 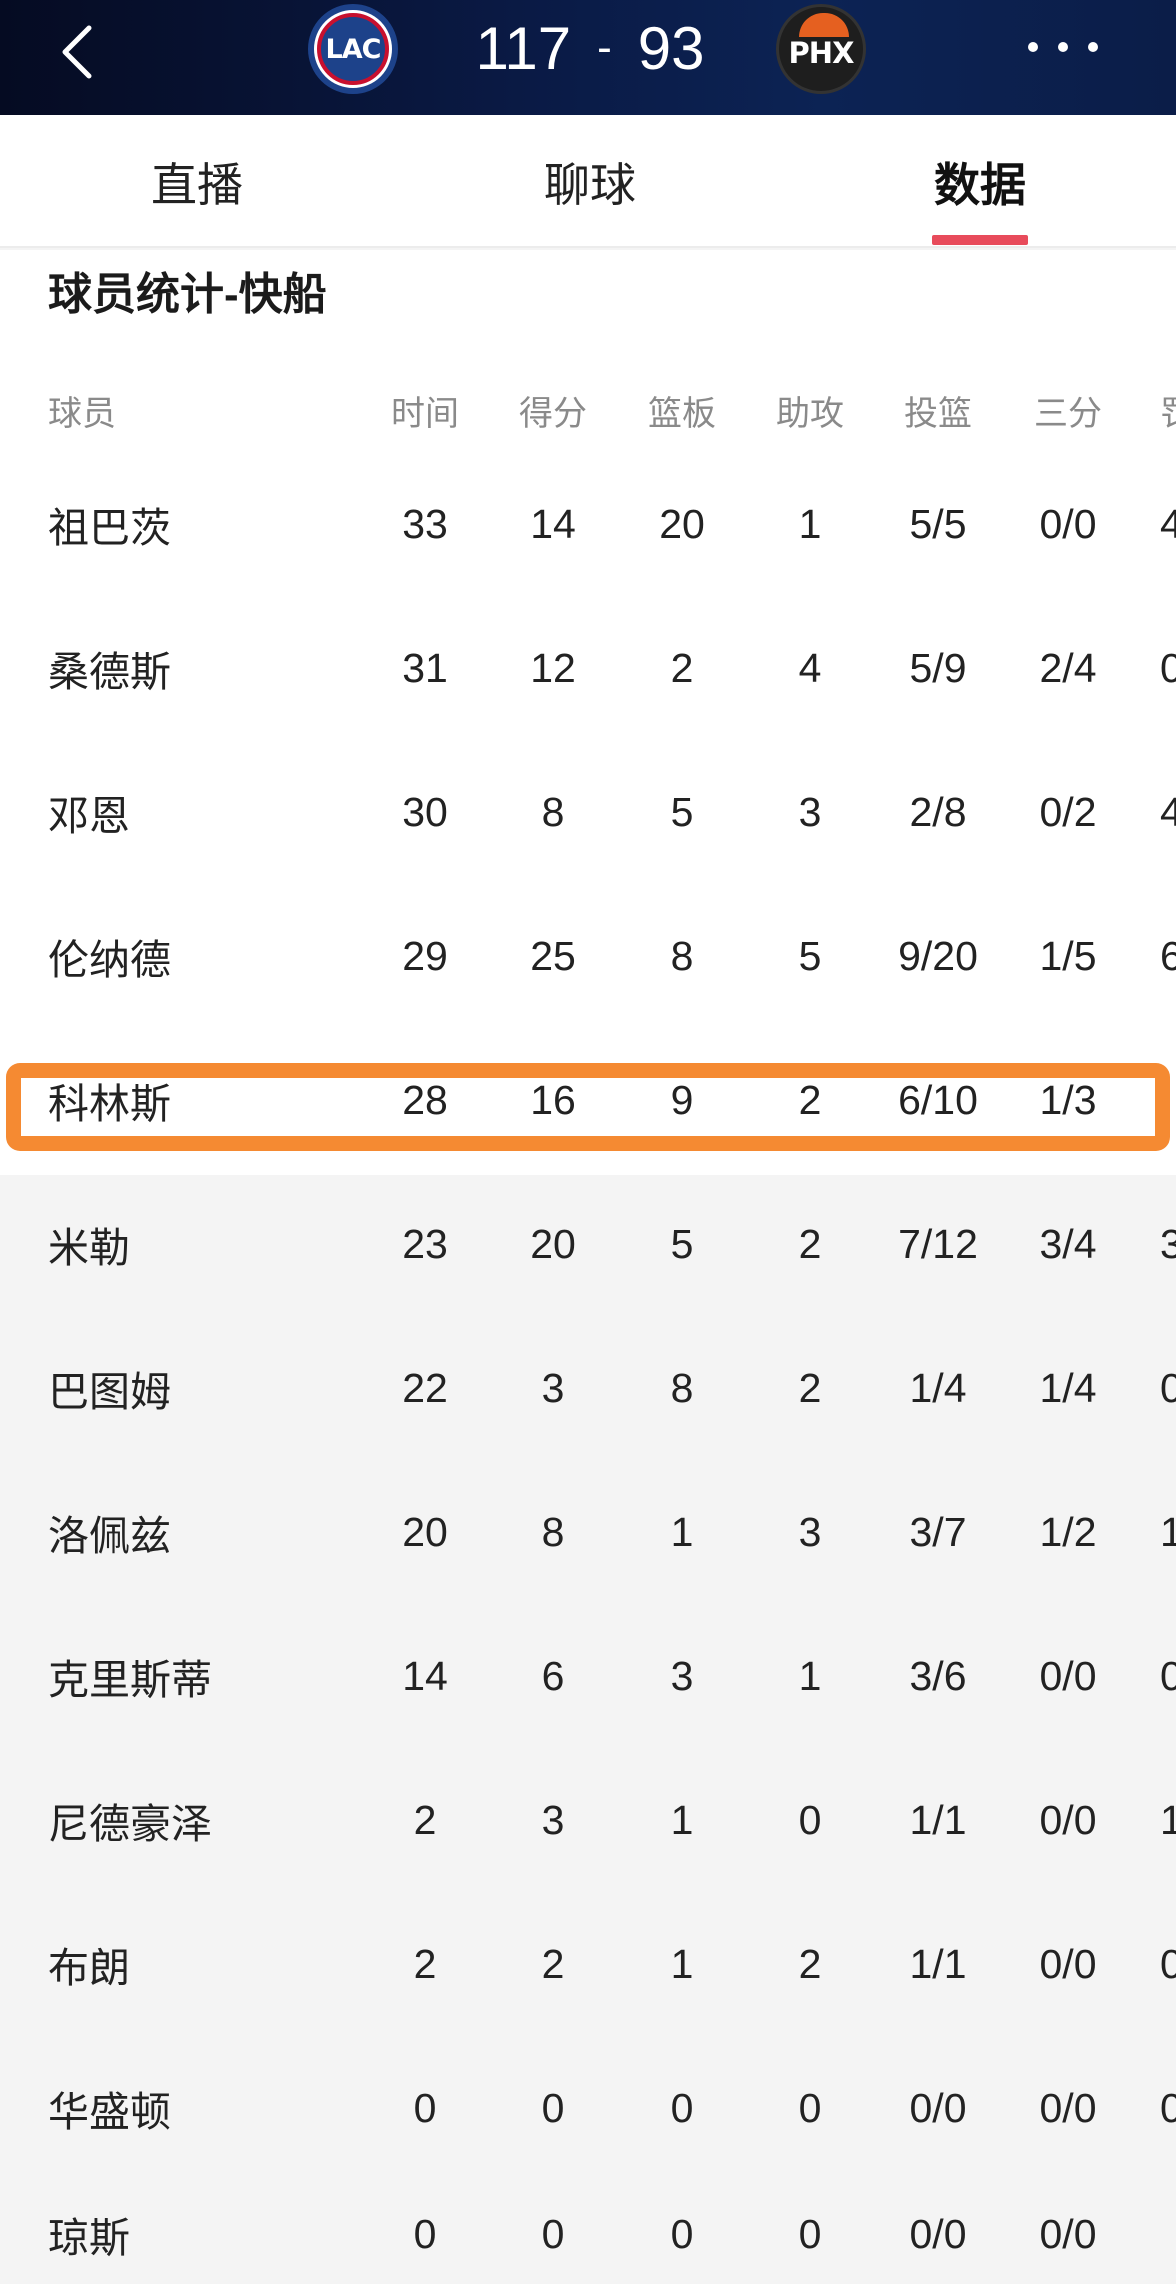 I want to click on player-name: 布朗, so click(x=89, y=1964).